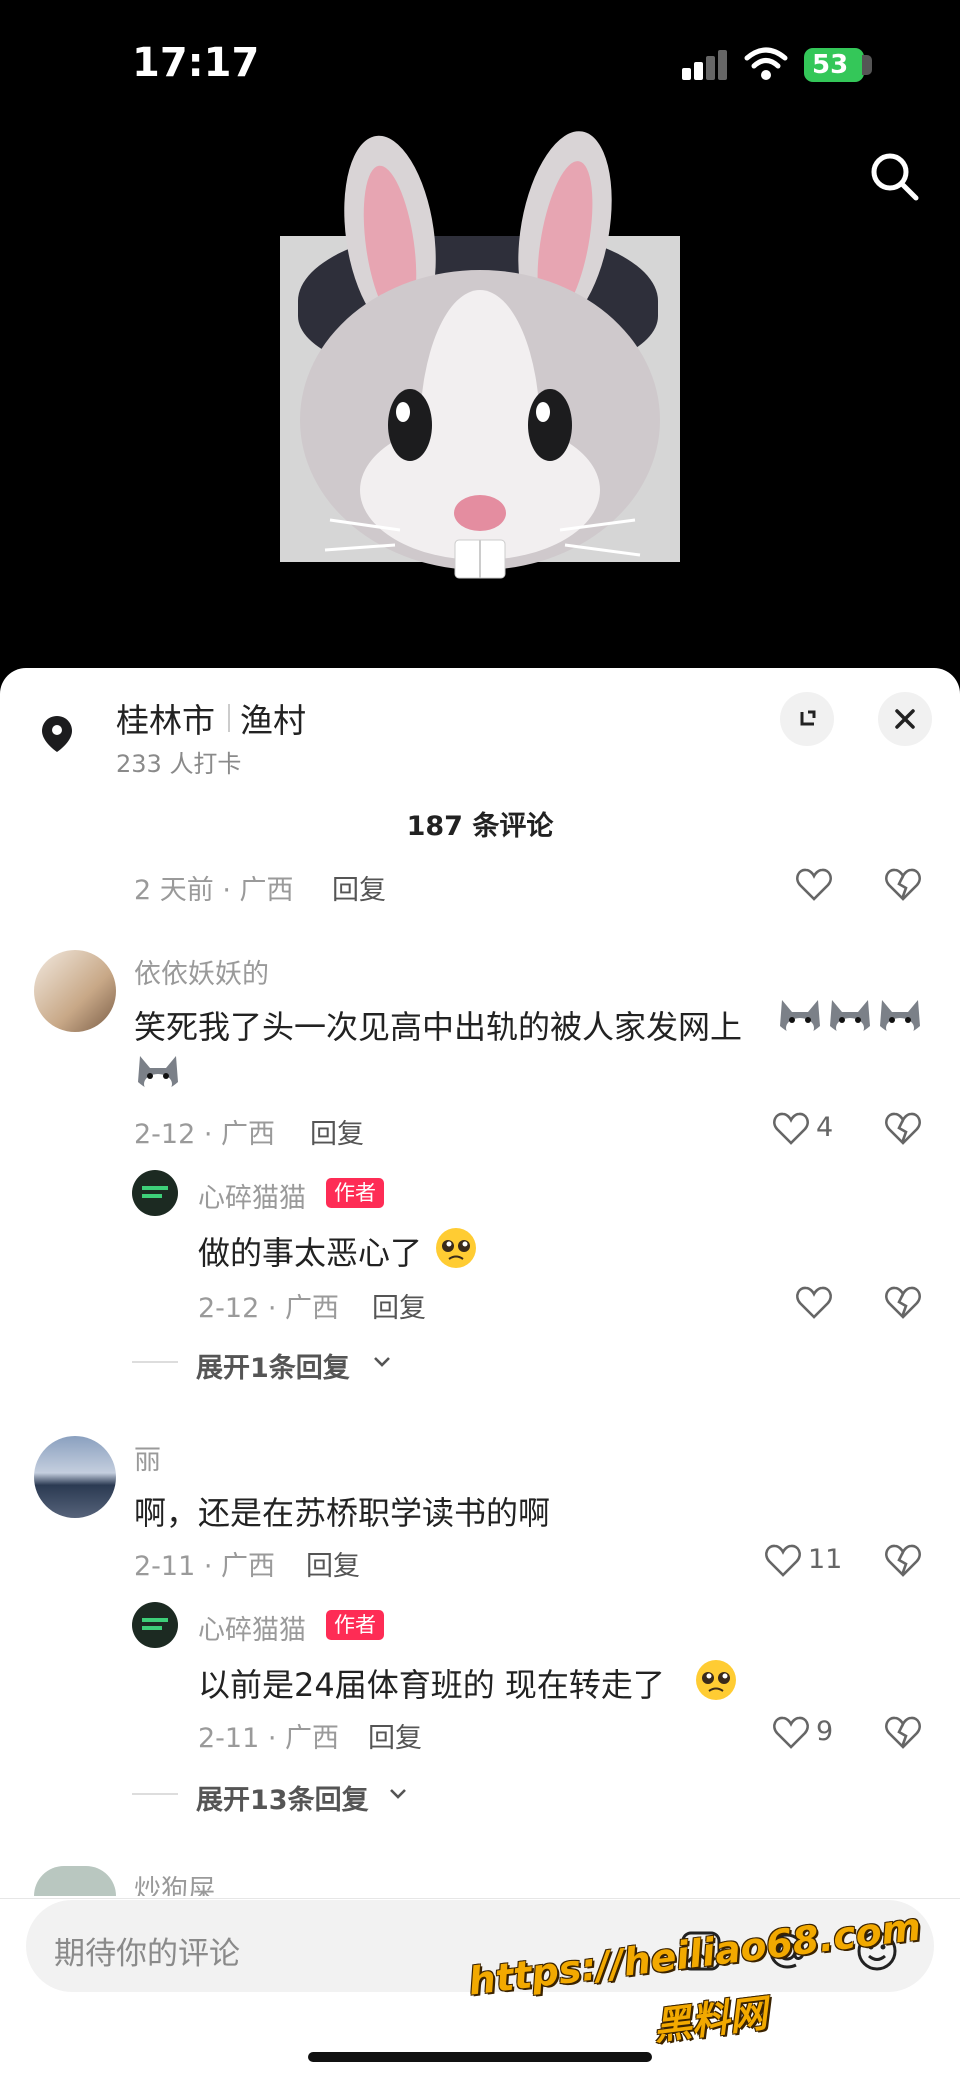 Image resolution: width=960 pixels, height=2081 pixels. Describe the element at coordinates (214, 890) in the screenshot. I see `comment-meta: 2 天前 · 广西` at that location.